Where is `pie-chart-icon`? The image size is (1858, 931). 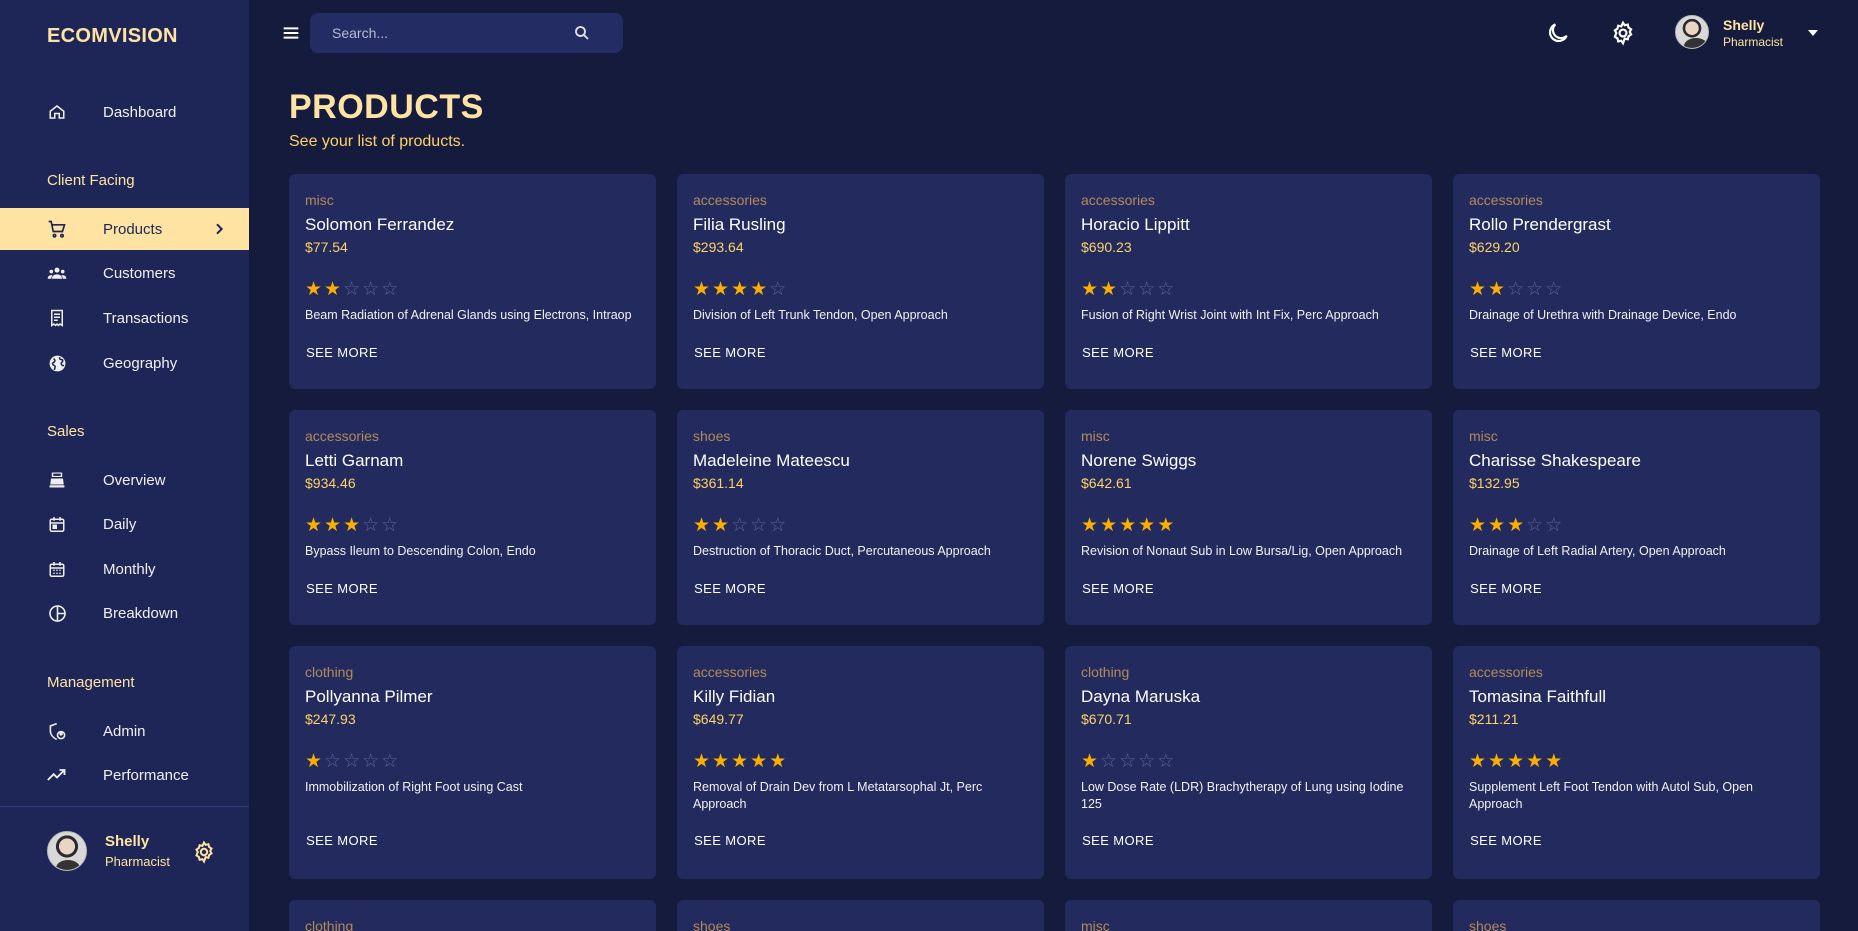
pie-chart-icon is located at coordinates (57, 613).